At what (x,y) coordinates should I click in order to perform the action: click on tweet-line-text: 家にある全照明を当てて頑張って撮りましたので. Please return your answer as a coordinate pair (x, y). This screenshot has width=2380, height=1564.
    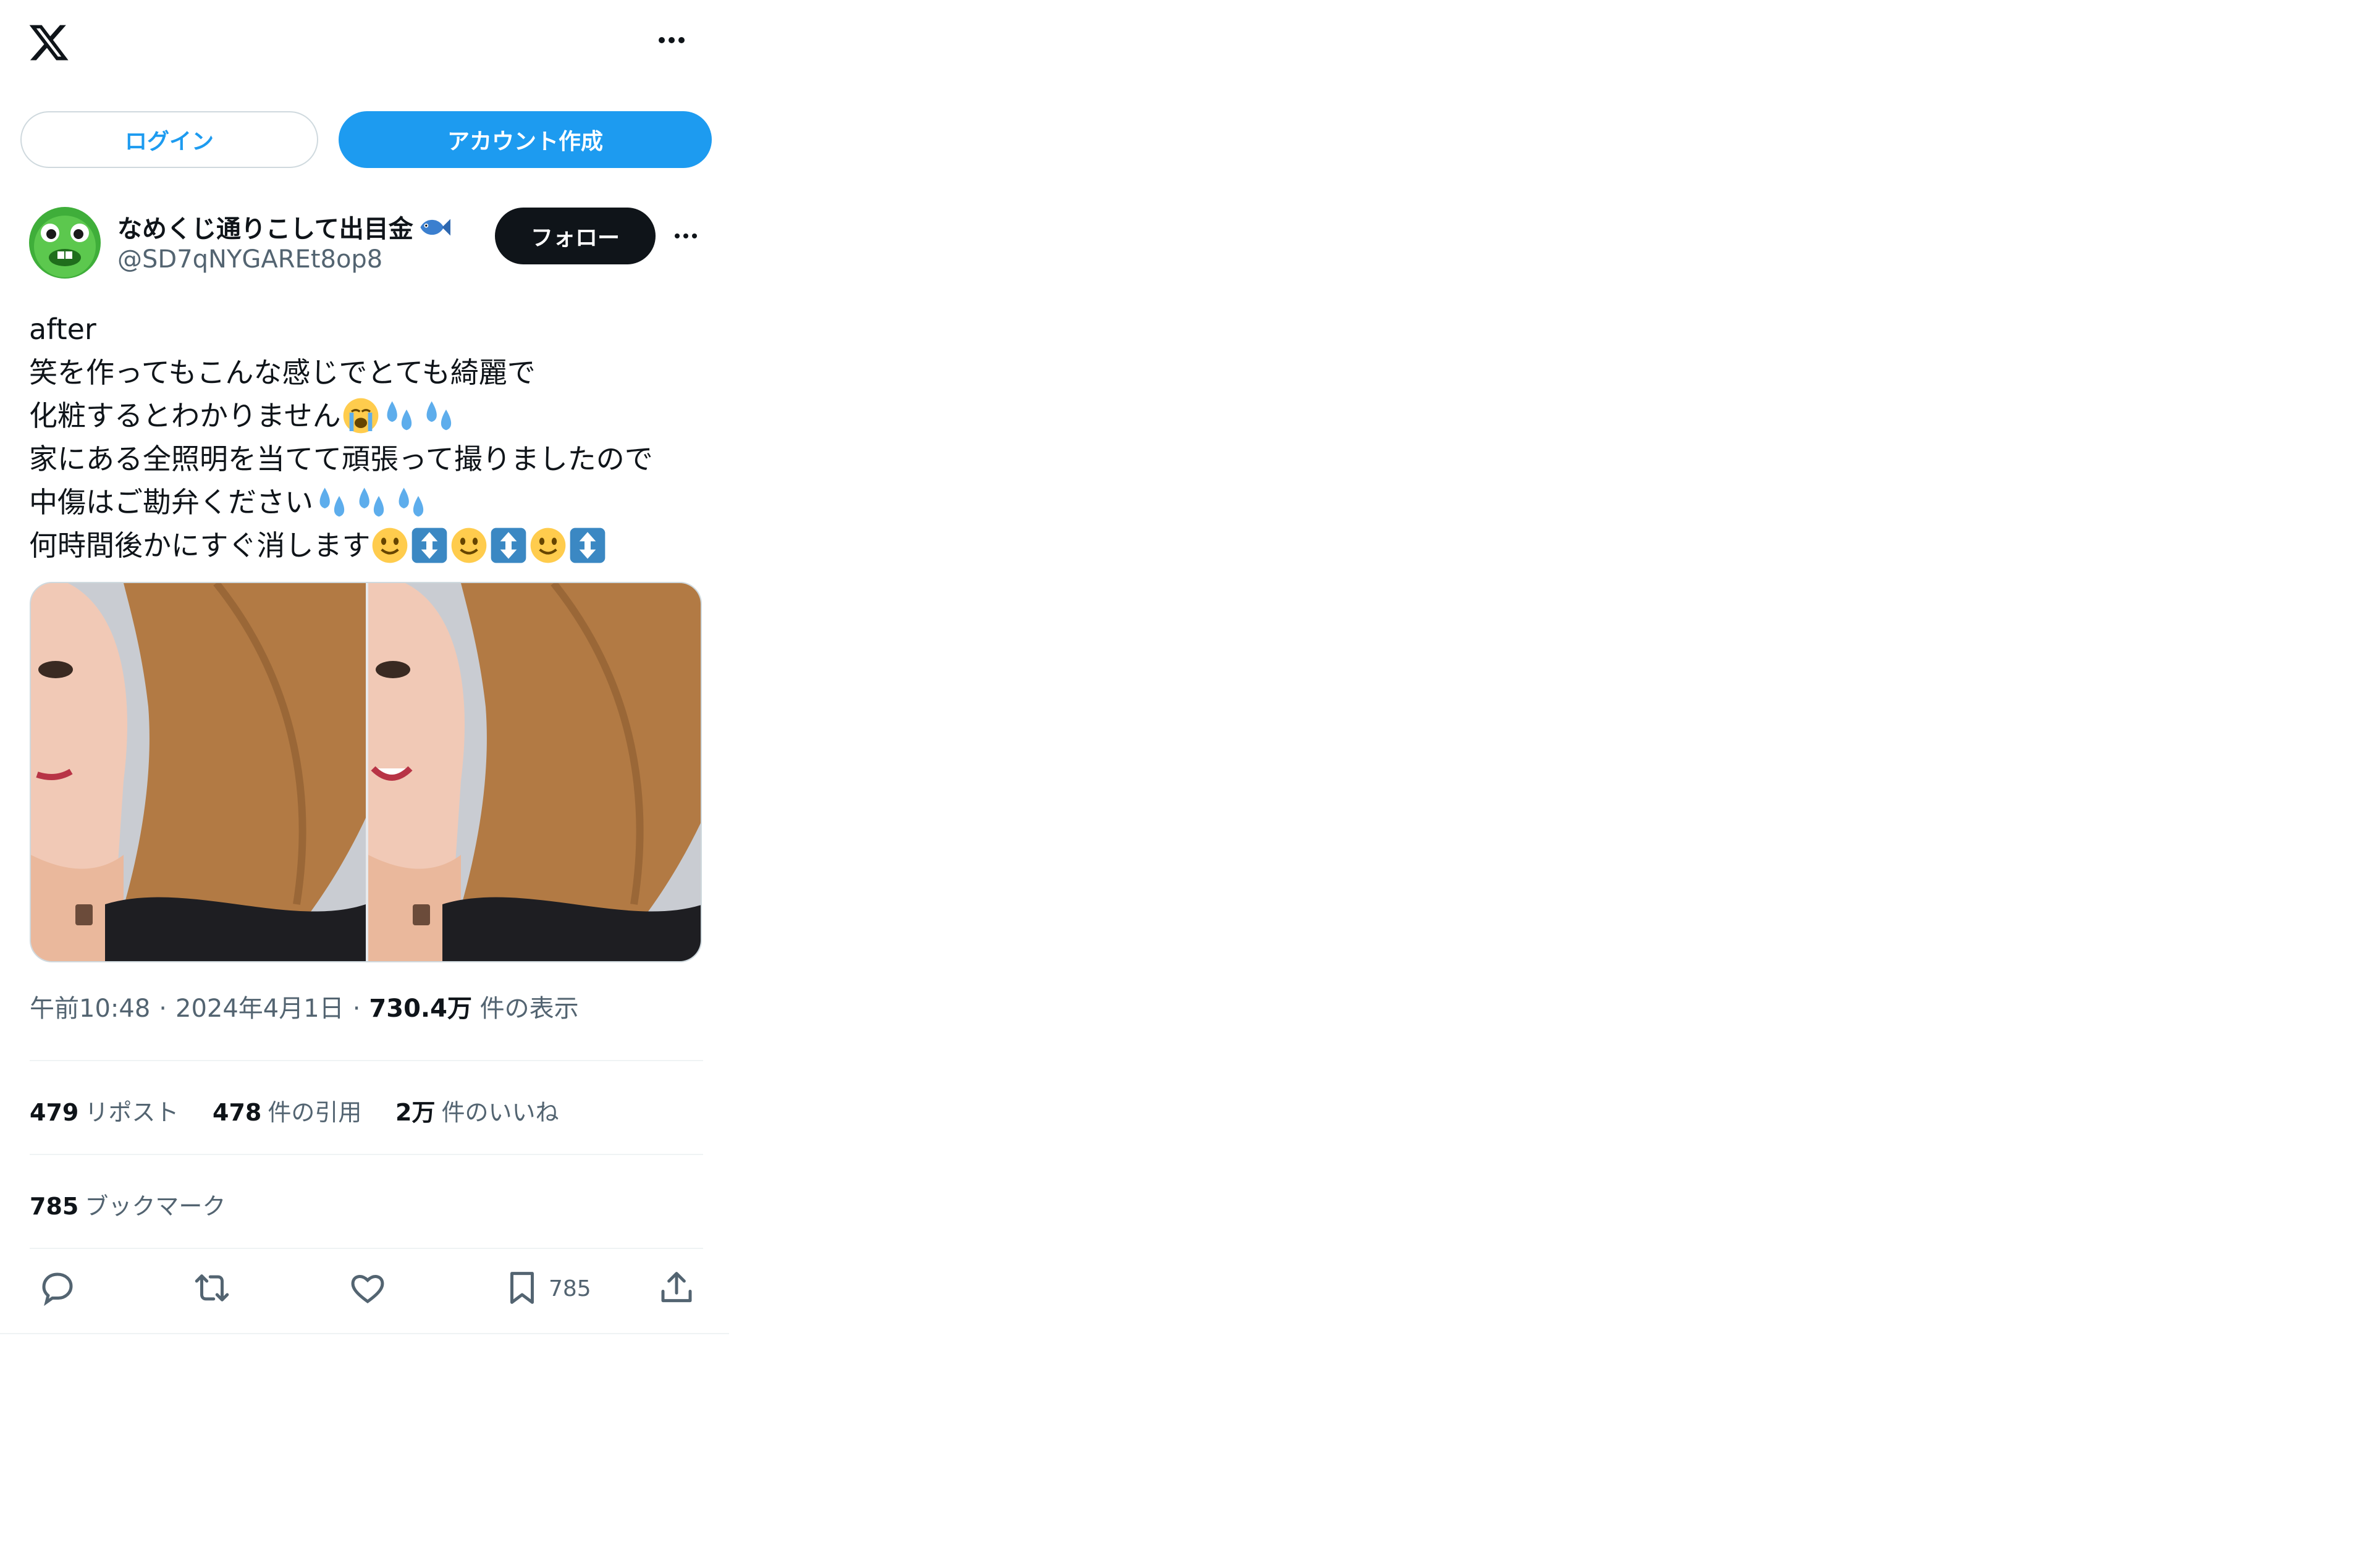
    Looking at the image, I should click on (341, 459).